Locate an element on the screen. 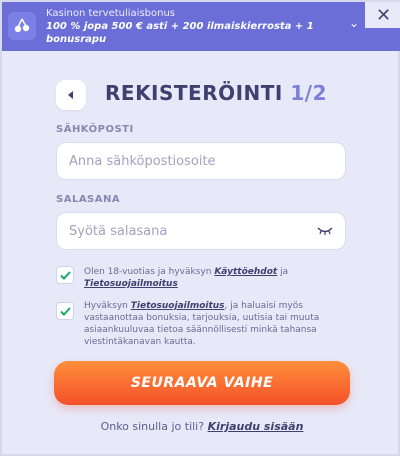 The image size is (400, 456). back-button is located at coordinates (71, 95).